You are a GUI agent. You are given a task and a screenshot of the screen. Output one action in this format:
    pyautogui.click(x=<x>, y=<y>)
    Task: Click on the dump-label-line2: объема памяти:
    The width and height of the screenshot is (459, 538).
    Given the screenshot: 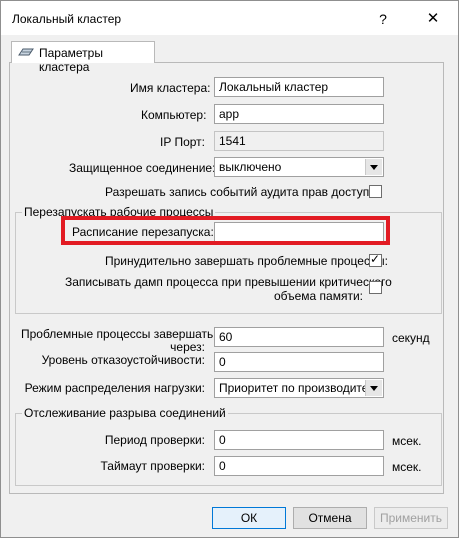 What is the action you would take?
    pyautogui.click(x=318, y=296)
    